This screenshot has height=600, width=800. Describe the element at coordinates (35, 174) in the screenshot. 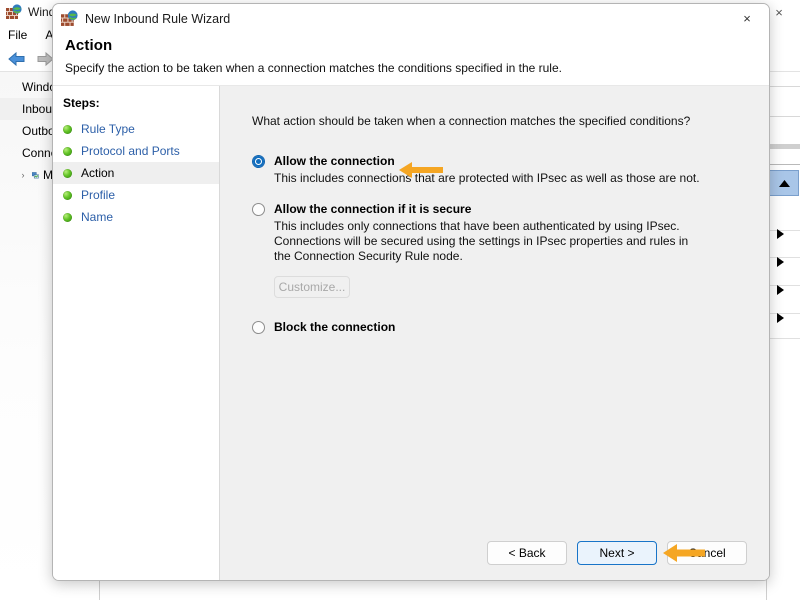

I see `monitoring-icon` at that location.